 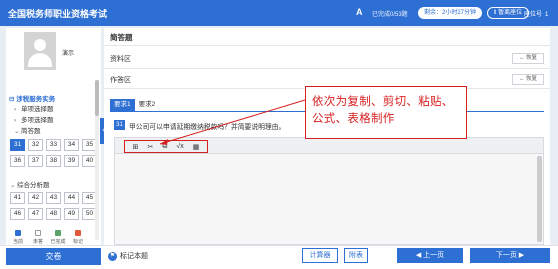 I want to click on seat-label: 座位号, so click(x=533, y=15).